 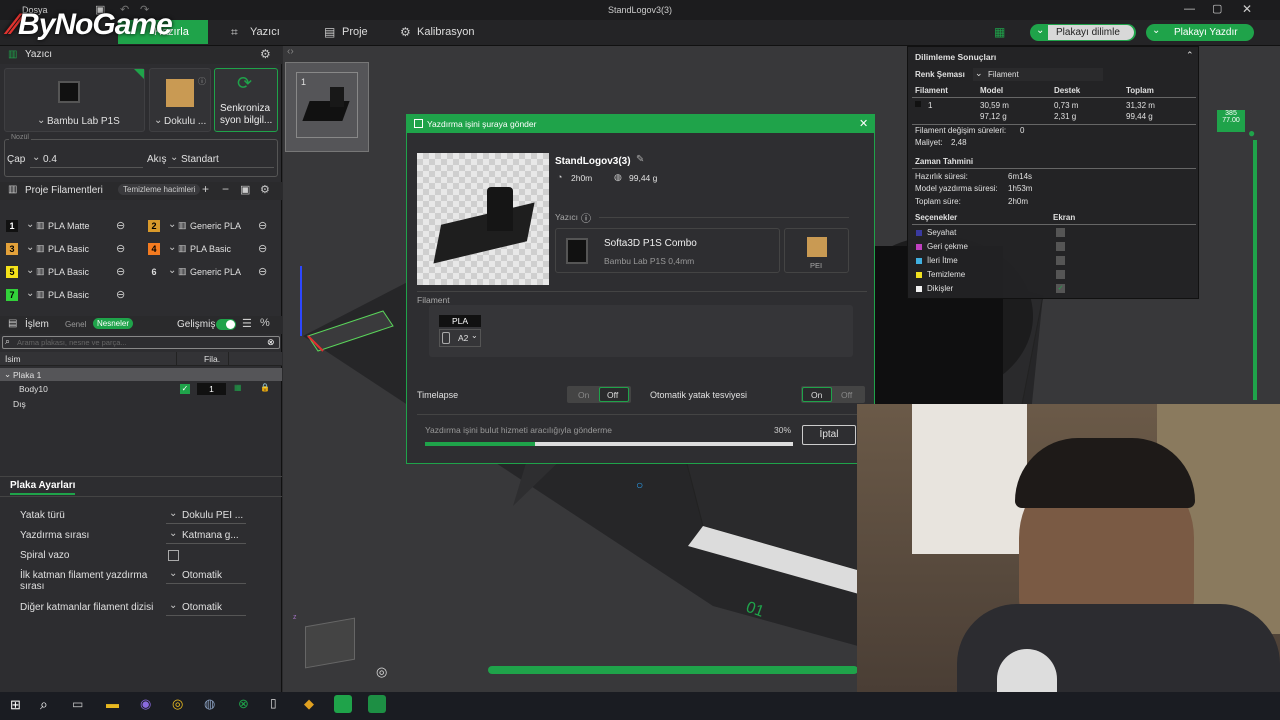 What do you see at coordinates (77, 704) in the screenshot?
I see `task-view-icon: ▭` at bounding box center [77, 704].